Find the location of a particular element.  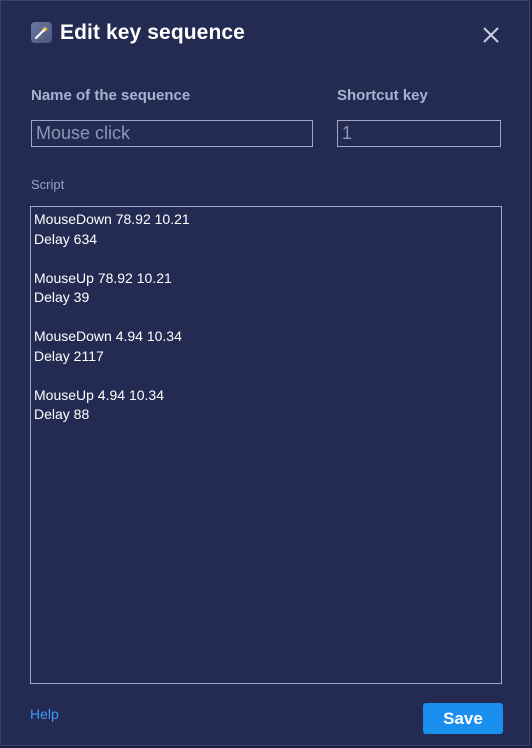

script-line: MouseUp 4.94 10.34 is located at coordinates (99, 394).